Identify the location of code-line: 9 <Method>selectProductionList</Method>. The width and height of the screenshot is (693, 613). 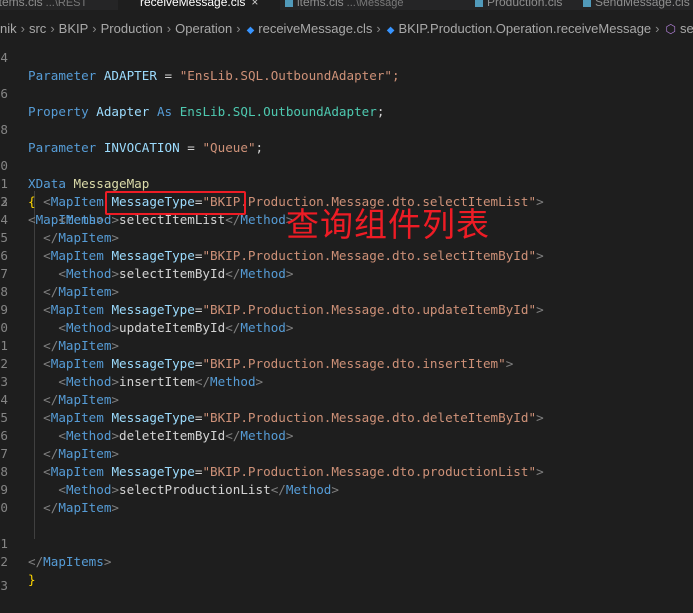
(169, 489).